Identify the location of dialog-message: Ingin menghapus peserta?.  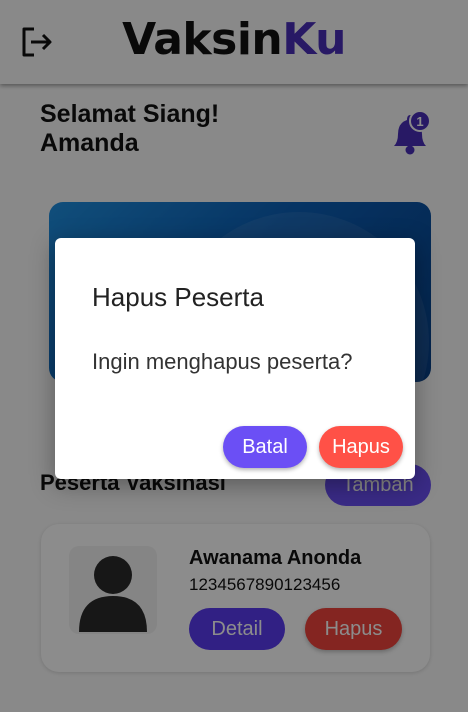
(222, 361).